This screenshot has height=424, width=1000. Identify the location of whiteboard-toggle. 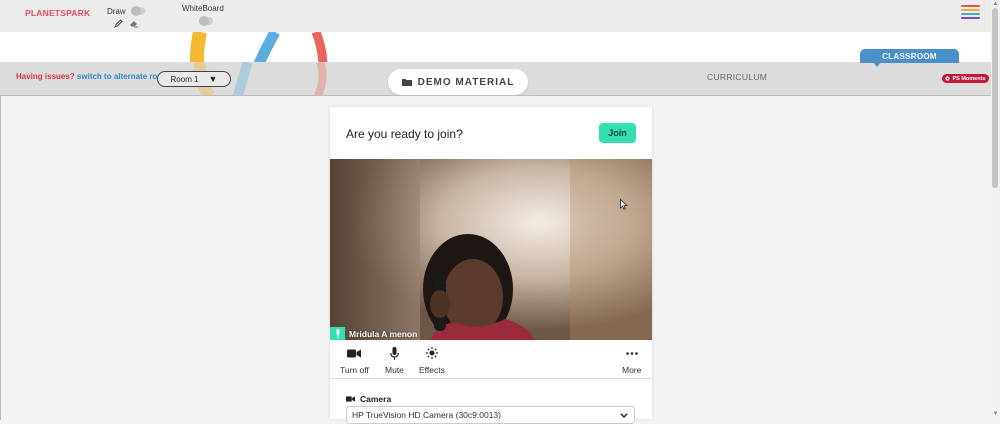
(206, 21).